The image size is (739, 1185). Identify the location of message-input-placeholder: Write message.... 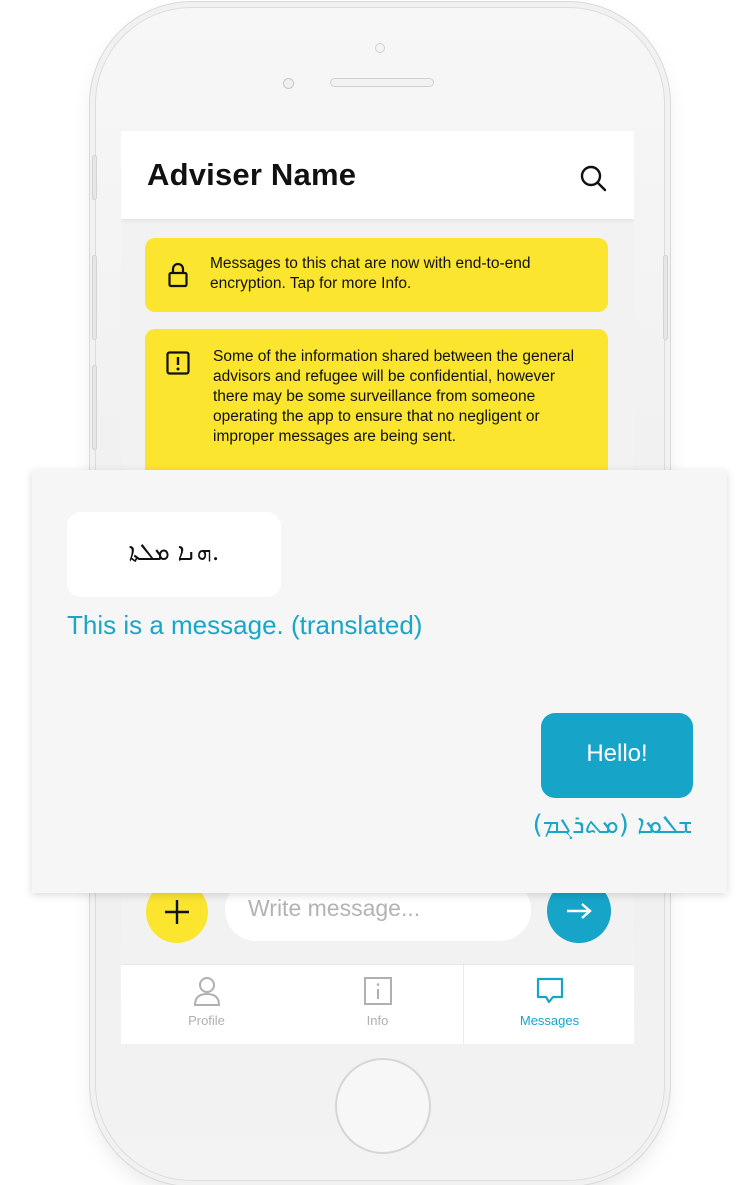
(334, 908).